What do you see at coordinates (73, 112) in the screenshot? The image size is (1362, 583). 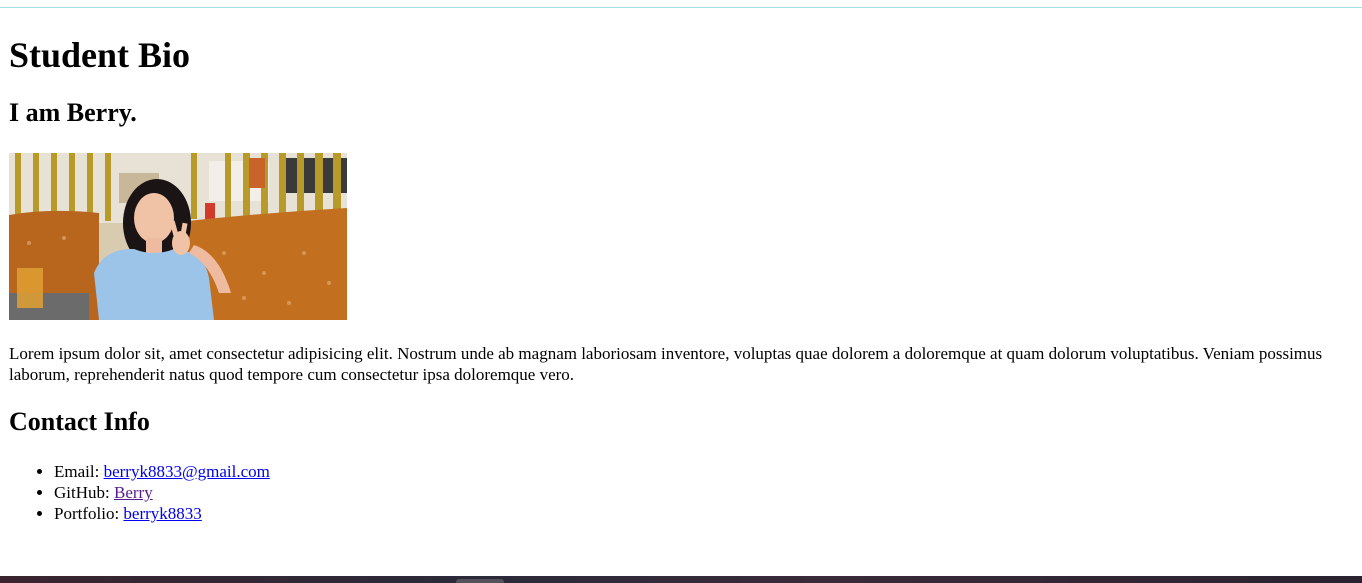 I see `intro-heading: I am Berry.` at bounding box center [73, 112].